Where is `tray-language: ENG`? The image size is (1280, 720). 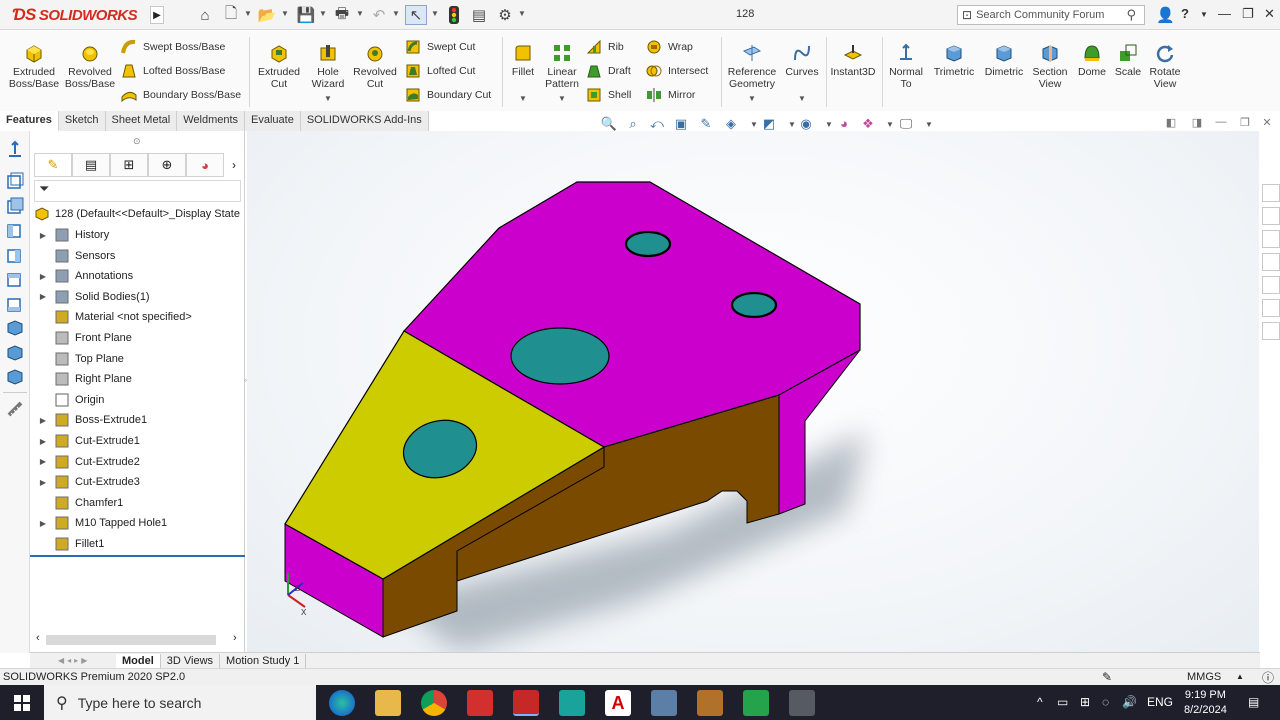 tray-language: ENG is located at coordinates (1160, 702).